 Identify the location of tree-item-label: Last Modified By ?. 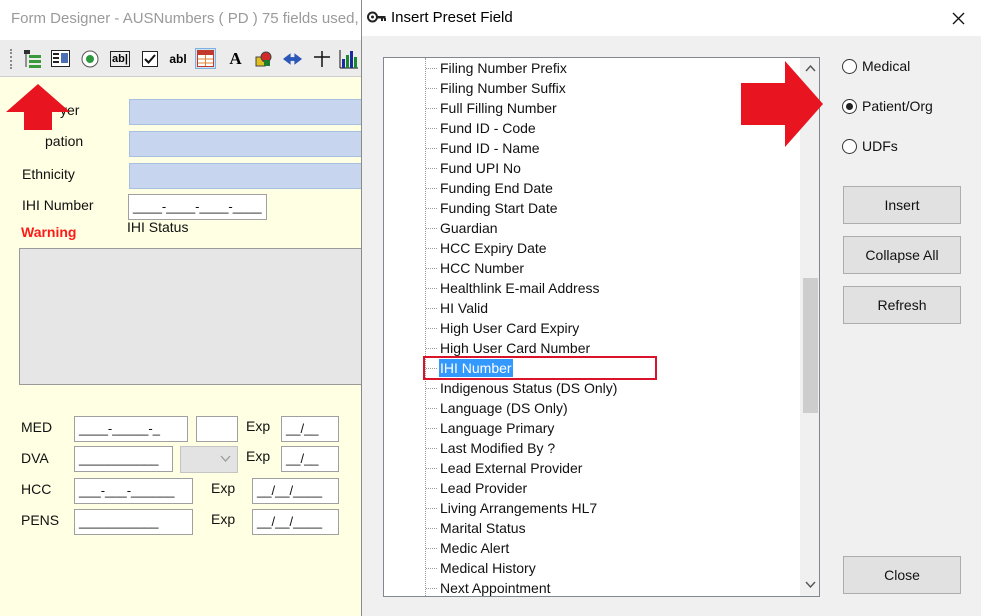
(498, 448).